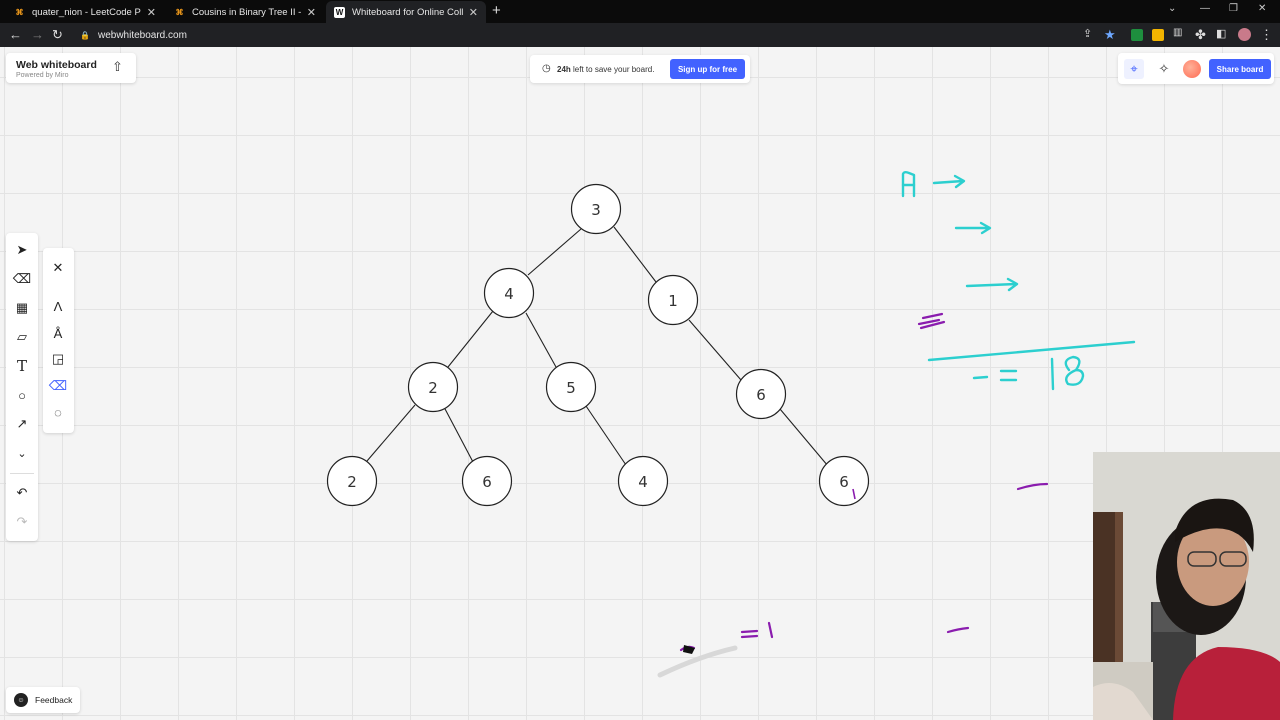  What do you see at coordinates (1240, 69) in the screenshot?
I see `share-board-button: Share board` at bounding box center [1240, 69].